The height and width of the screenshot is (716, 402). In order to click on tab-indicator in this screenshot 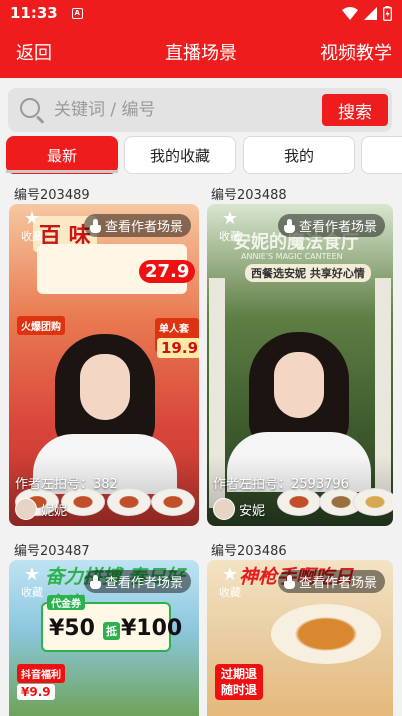, I will do `click(62, 171)`.